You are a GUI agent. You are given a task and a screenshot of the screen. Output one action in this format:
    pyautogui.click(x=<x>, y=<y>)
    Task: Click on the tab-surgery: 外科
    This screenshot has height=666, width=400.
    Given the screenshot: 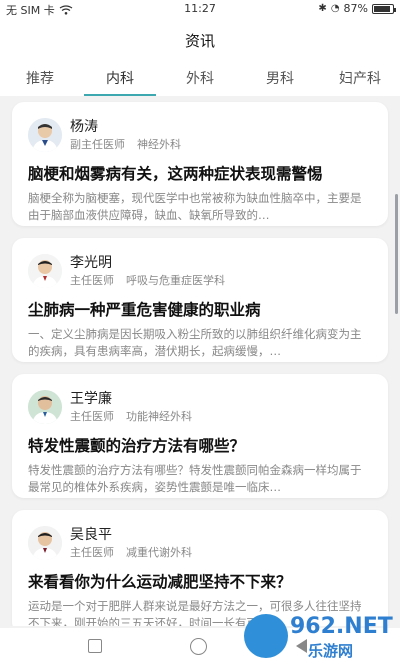 What is the action you would take?
    pyautogui.click(x=200, y=78)
    